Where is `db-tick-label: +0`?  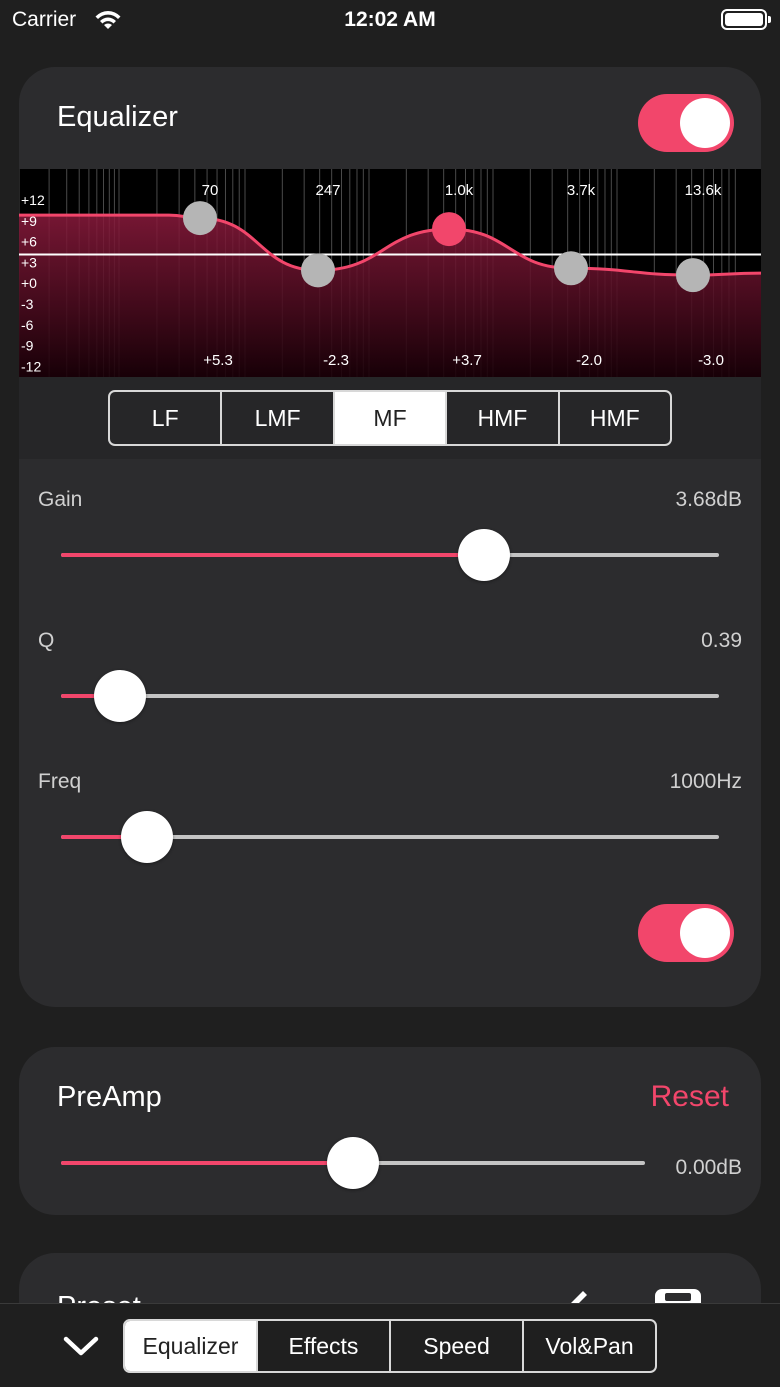
db-tick-label: +0 is located at coordinates (29, 283).